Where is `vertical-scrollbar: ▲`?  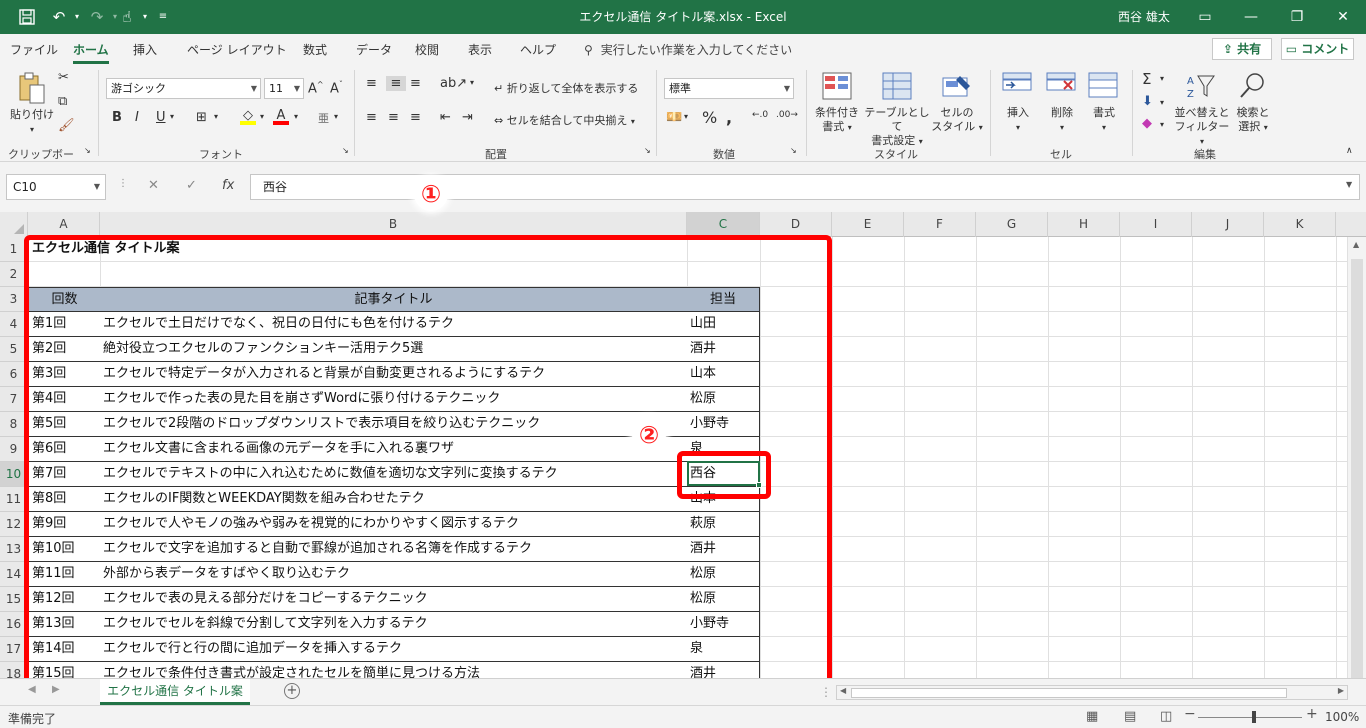
vertical-scrollbar: ▲ is located at coordinates (1356, 458).